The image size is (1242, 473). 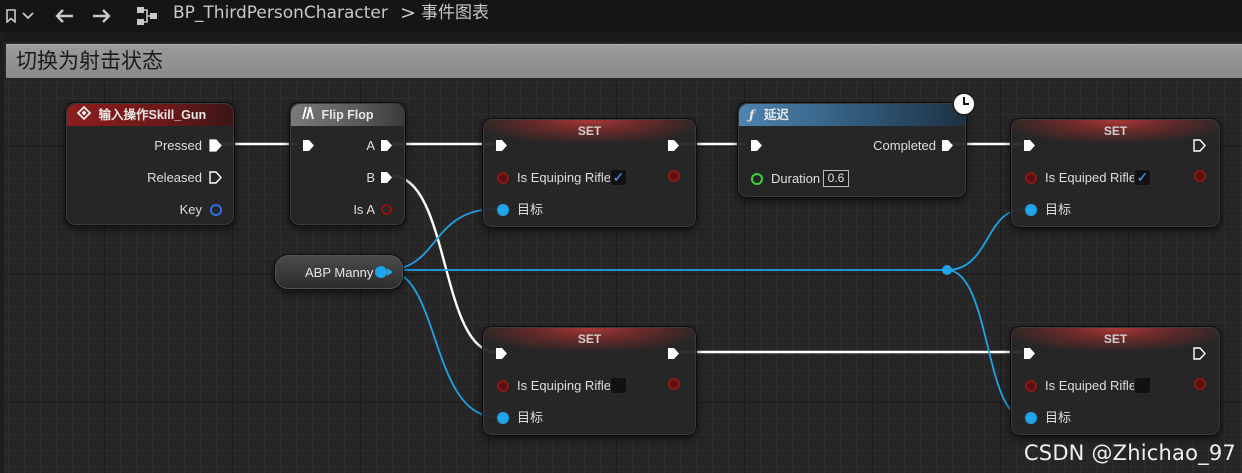 What do you see at coordinates (757, 179) in the screenshot?
I see `delay-duration-float-pin` at bounding box center [757, 179].